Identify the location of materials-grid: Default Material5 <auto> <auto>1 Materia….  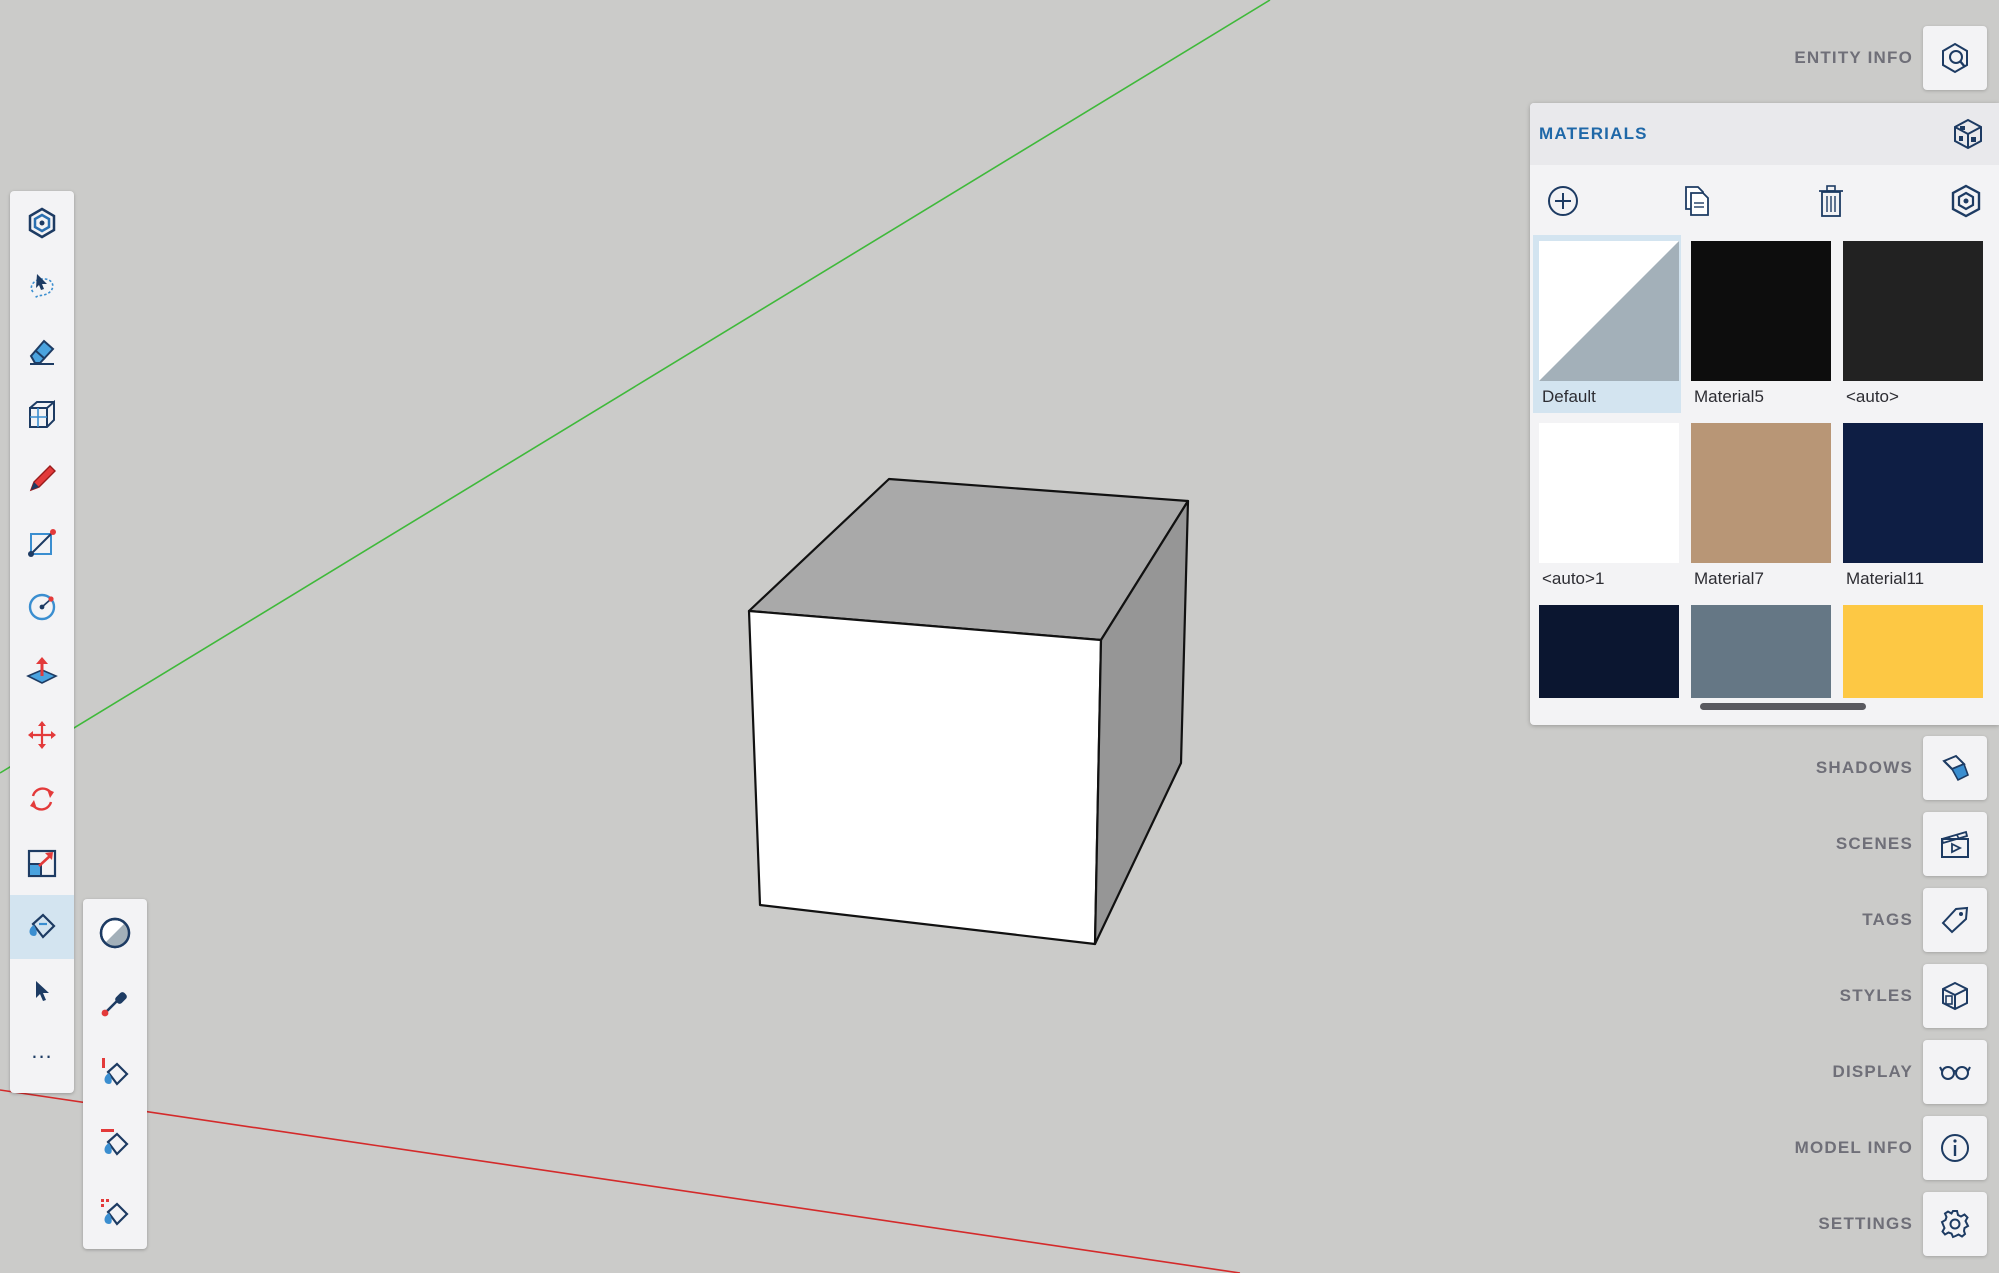
(1764, 463).